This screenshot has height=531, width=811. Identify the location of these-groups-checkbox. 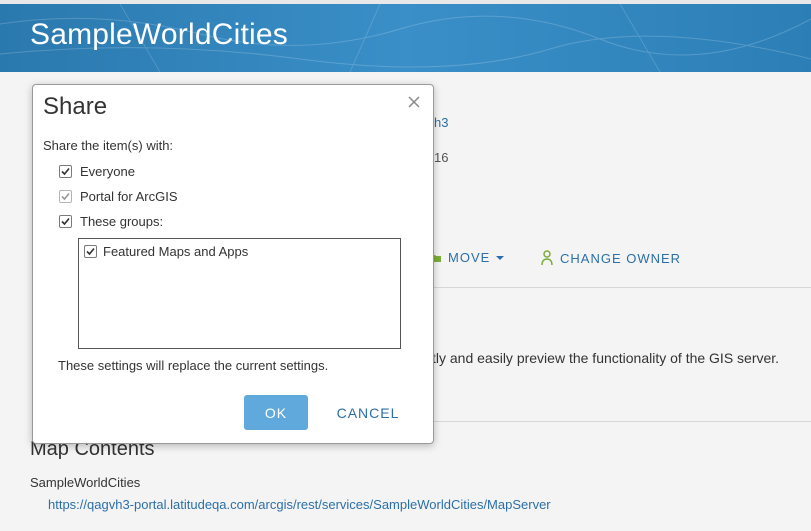
(65, 221).